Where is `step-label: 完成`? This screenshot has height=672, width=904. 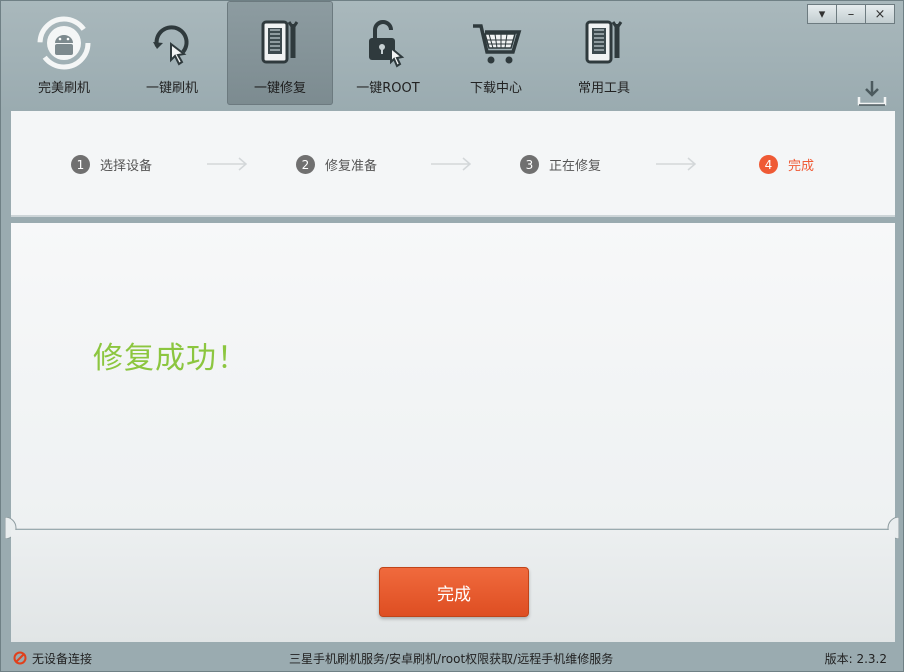 step-label: 完成 is located at coordinates (801, 166).